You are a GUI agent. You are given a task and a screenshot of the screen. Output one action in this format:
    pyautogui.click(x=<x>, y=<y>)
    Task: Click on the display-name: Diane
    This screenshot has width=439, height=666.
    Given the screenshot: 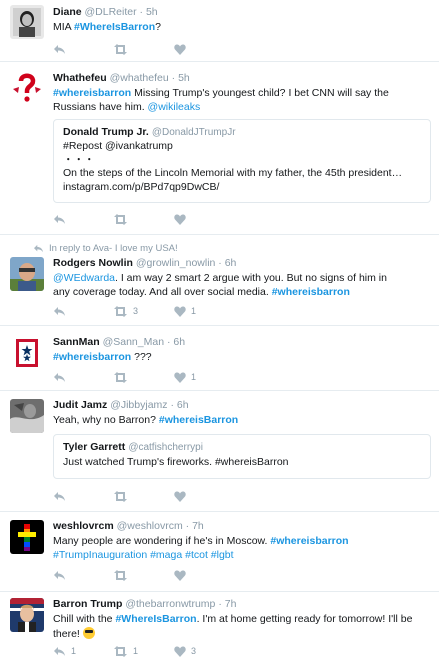 What is the action you would take?
    pyautogui.click(x=67, y=12)
    